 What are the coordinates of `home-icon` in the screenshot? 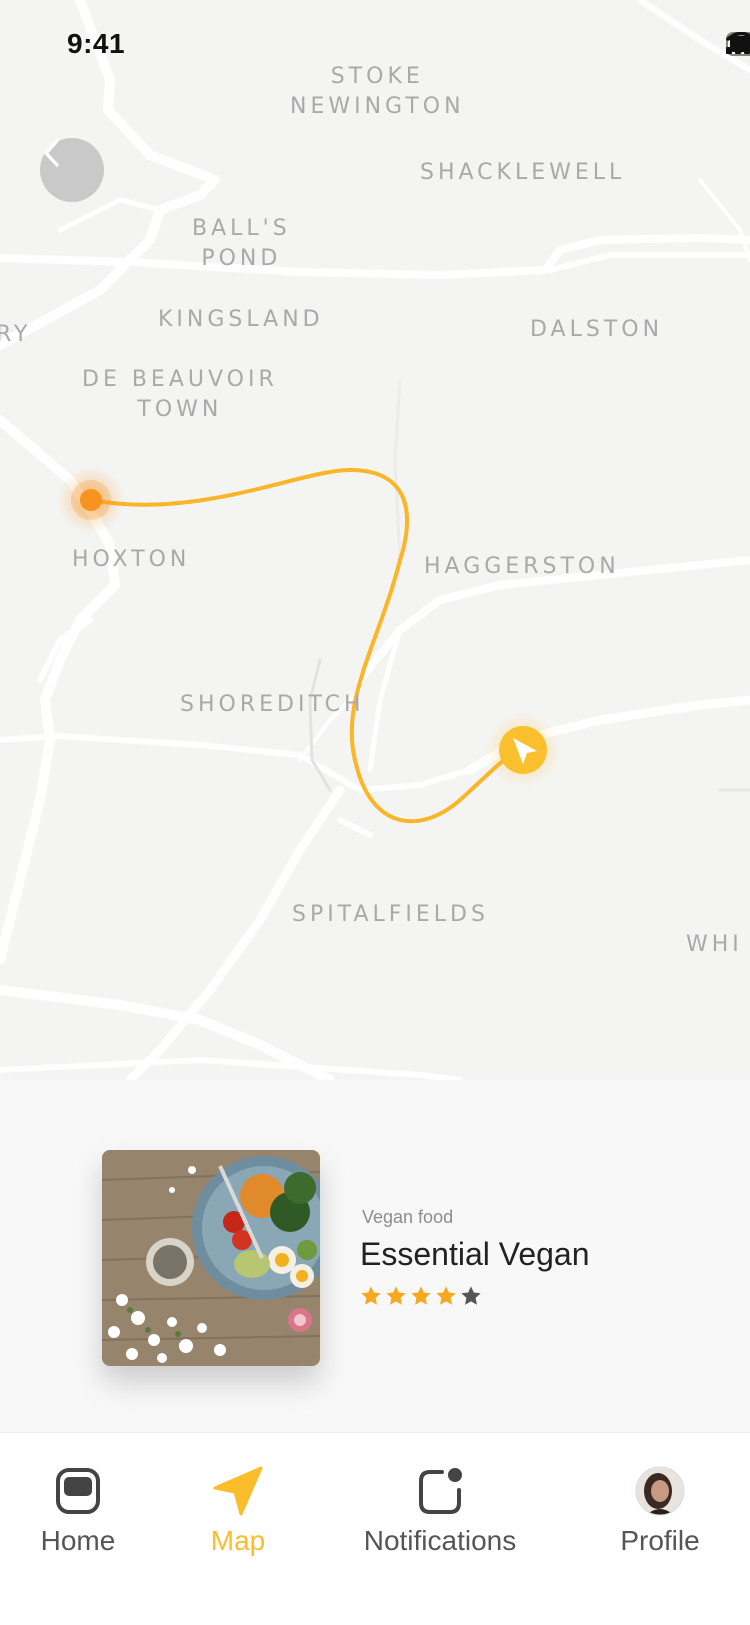 It's located at (78, 1491).